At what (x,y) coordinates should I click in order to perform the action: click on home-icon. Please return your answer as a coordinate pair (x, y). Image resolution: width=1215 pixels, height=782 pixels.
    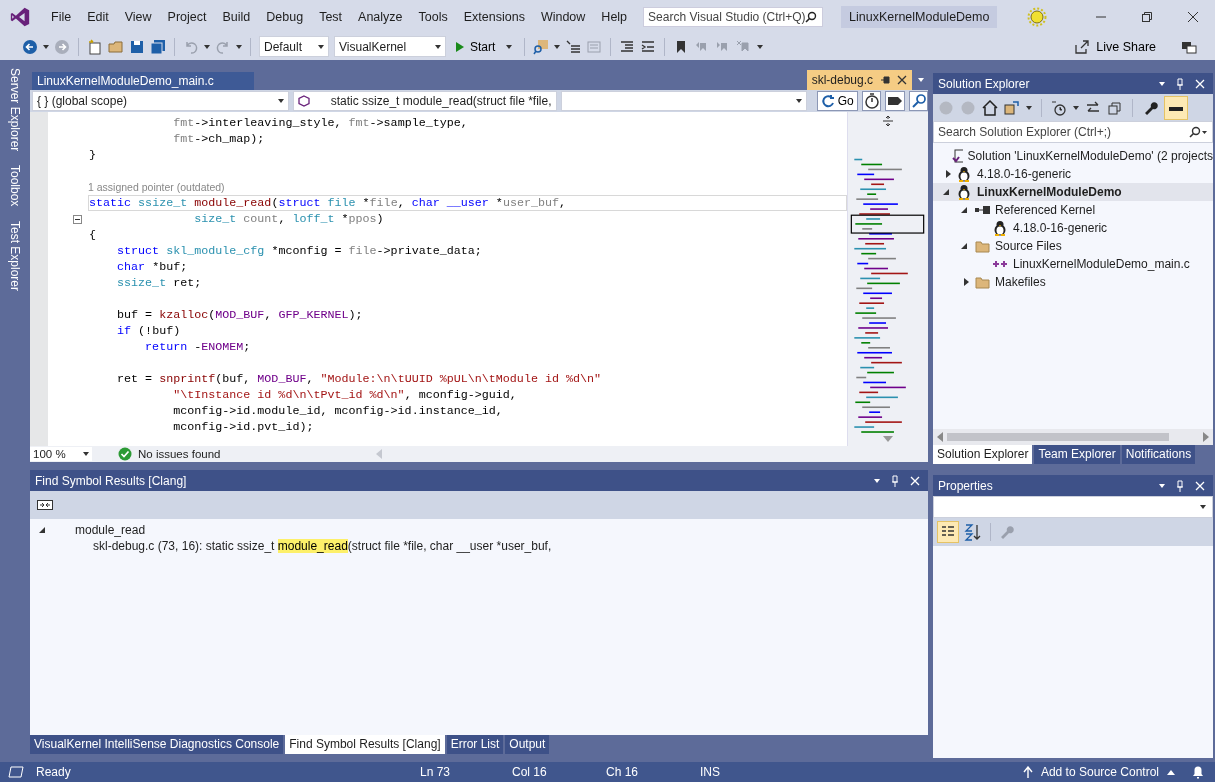
    Looking at the image, I should click on (990, 107).